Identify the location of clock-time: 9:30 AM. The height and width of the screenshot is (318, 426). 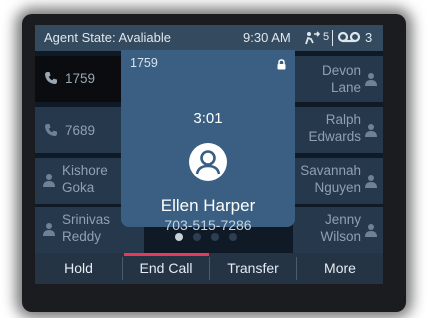
(267, 37).